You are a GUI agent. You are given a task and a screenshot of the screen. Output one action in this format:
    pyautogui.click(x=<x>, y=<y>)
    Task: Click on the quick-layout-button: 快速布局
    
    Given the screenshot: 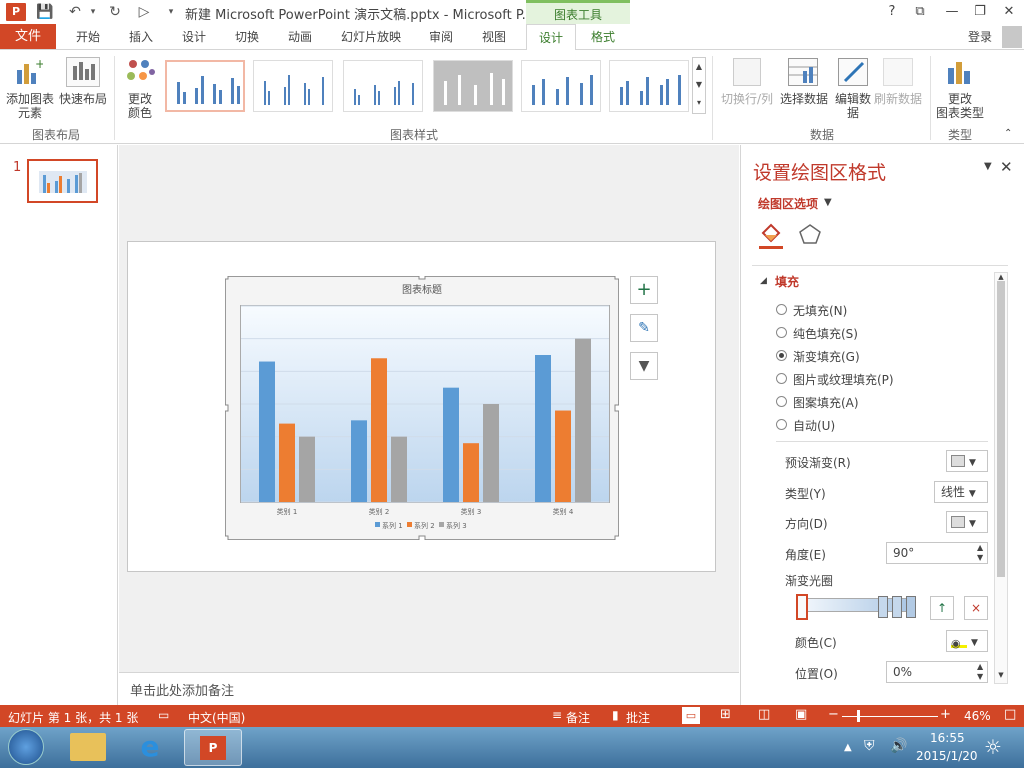 What is the action you would take?
    pyautogui.click(x=83, y=98)
    